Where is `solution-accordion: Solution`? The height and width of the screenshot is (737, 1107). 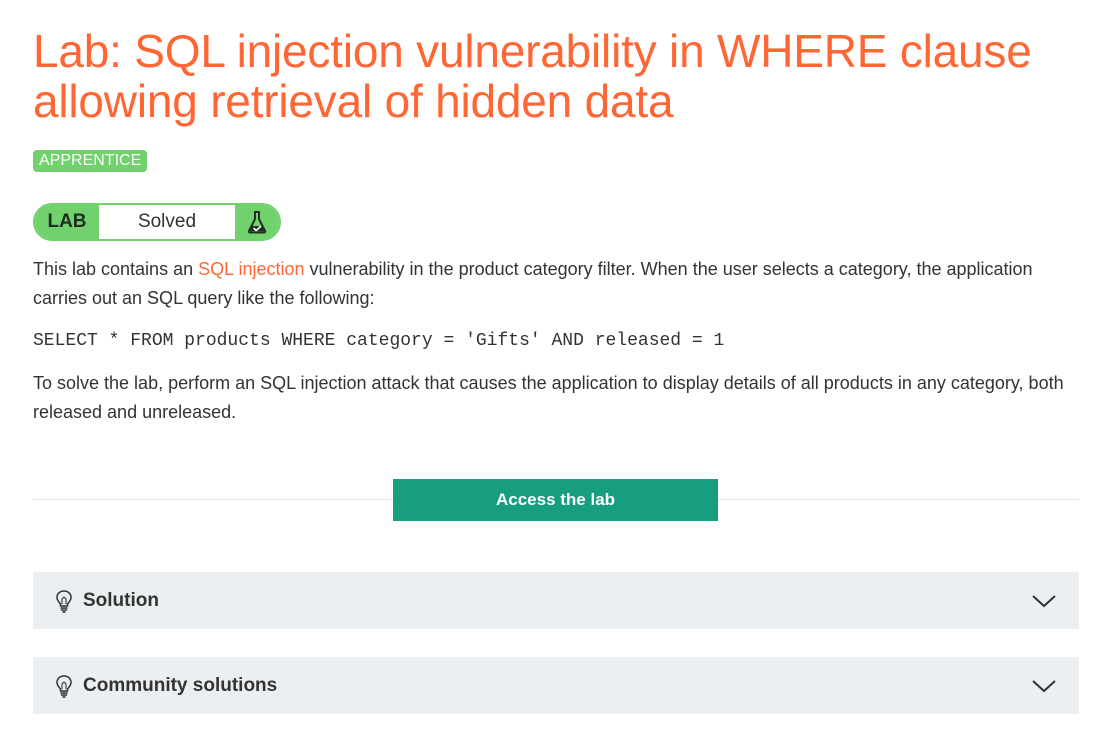
solution-accordion: Solution is located at coordinates (556, 600).